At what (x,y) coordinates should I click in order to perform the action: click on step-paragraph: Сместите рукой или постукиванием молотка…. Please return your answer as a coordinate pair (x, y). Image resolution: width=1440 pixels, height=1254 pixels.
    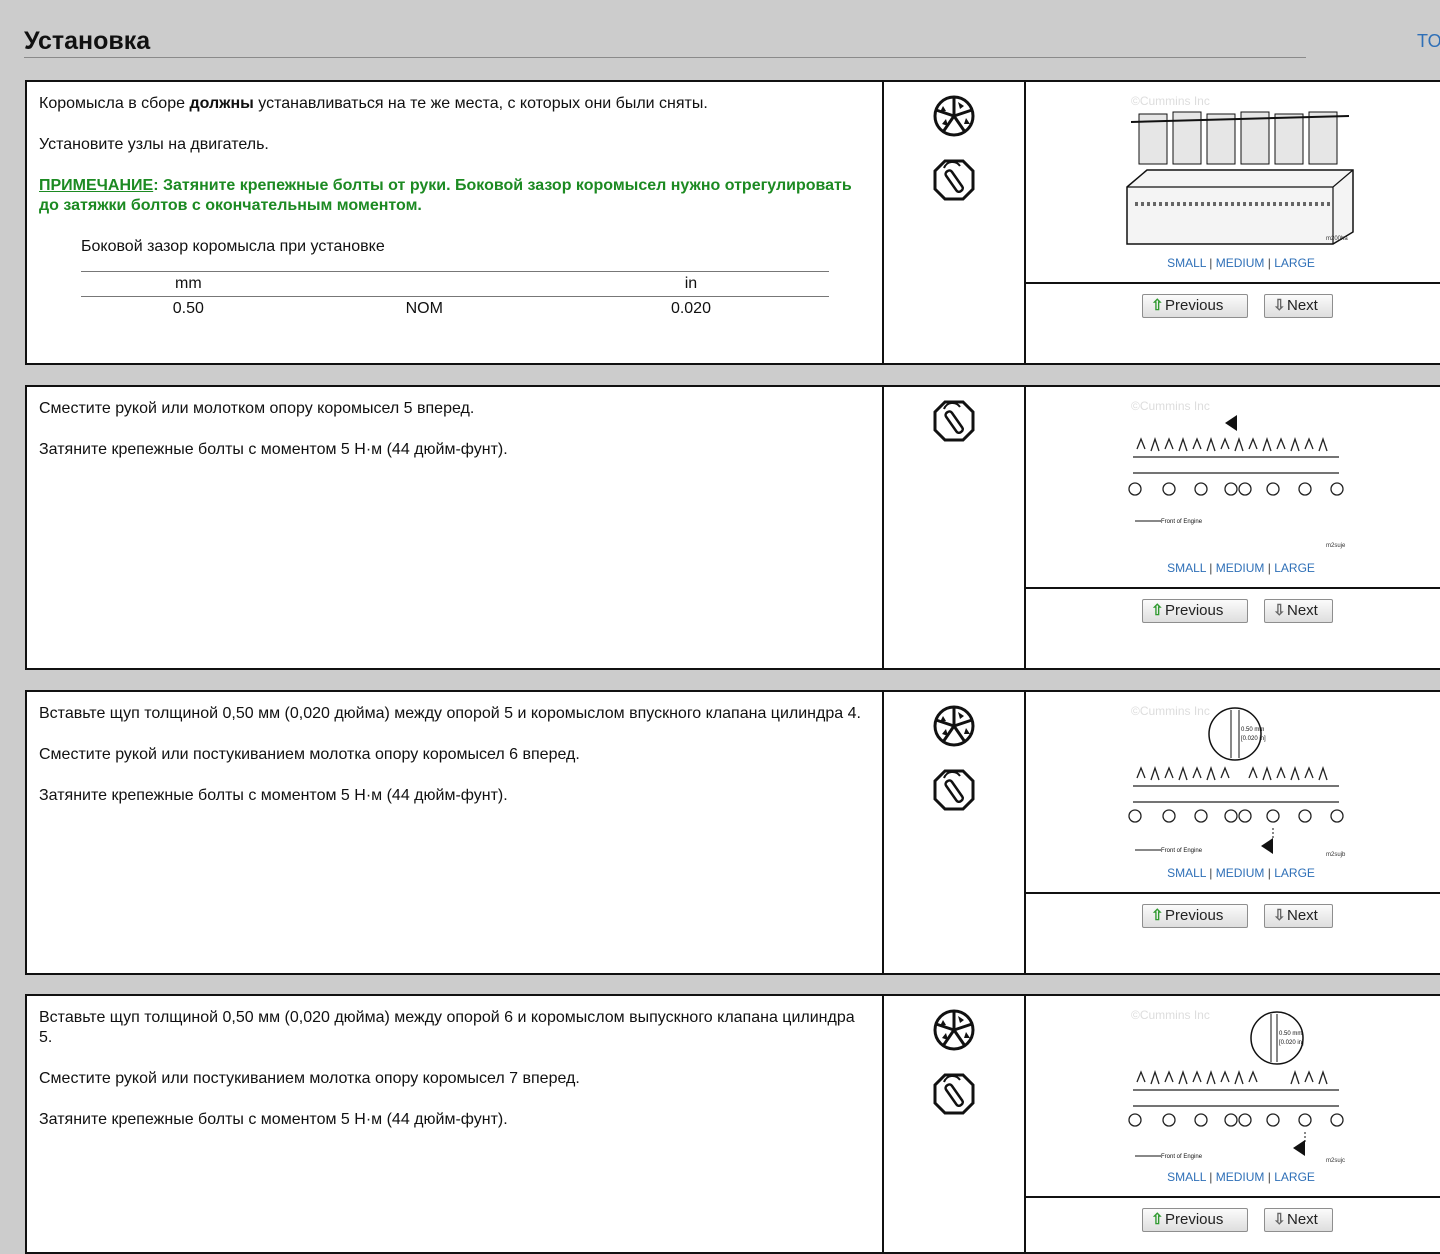
    Looking at the image, I should click on (309, 1078).